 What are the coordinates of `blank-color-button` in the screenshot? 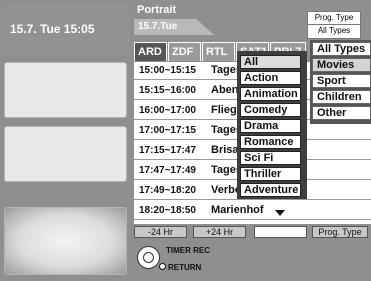 It's located at (280, 232).